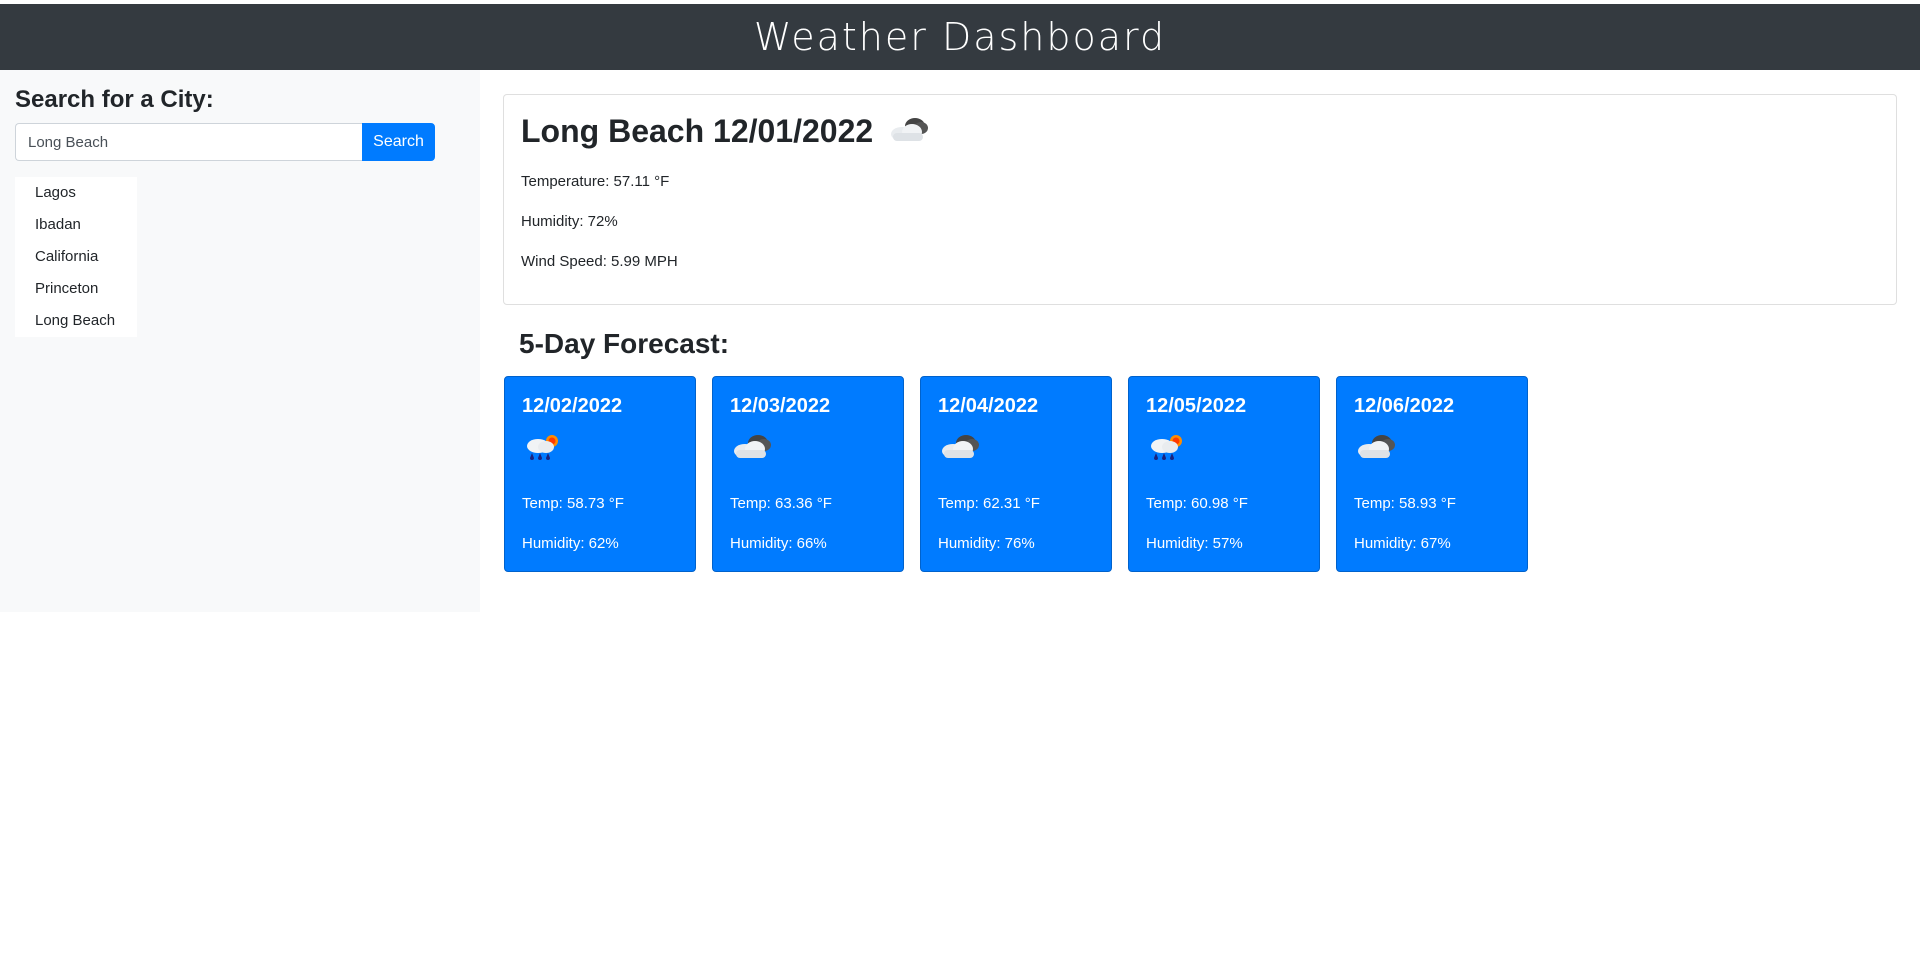 Image resolution: width=1920 pixels, height=961 pixels. I want to click on app-header: Weather Dashboard, so click(960, 37).